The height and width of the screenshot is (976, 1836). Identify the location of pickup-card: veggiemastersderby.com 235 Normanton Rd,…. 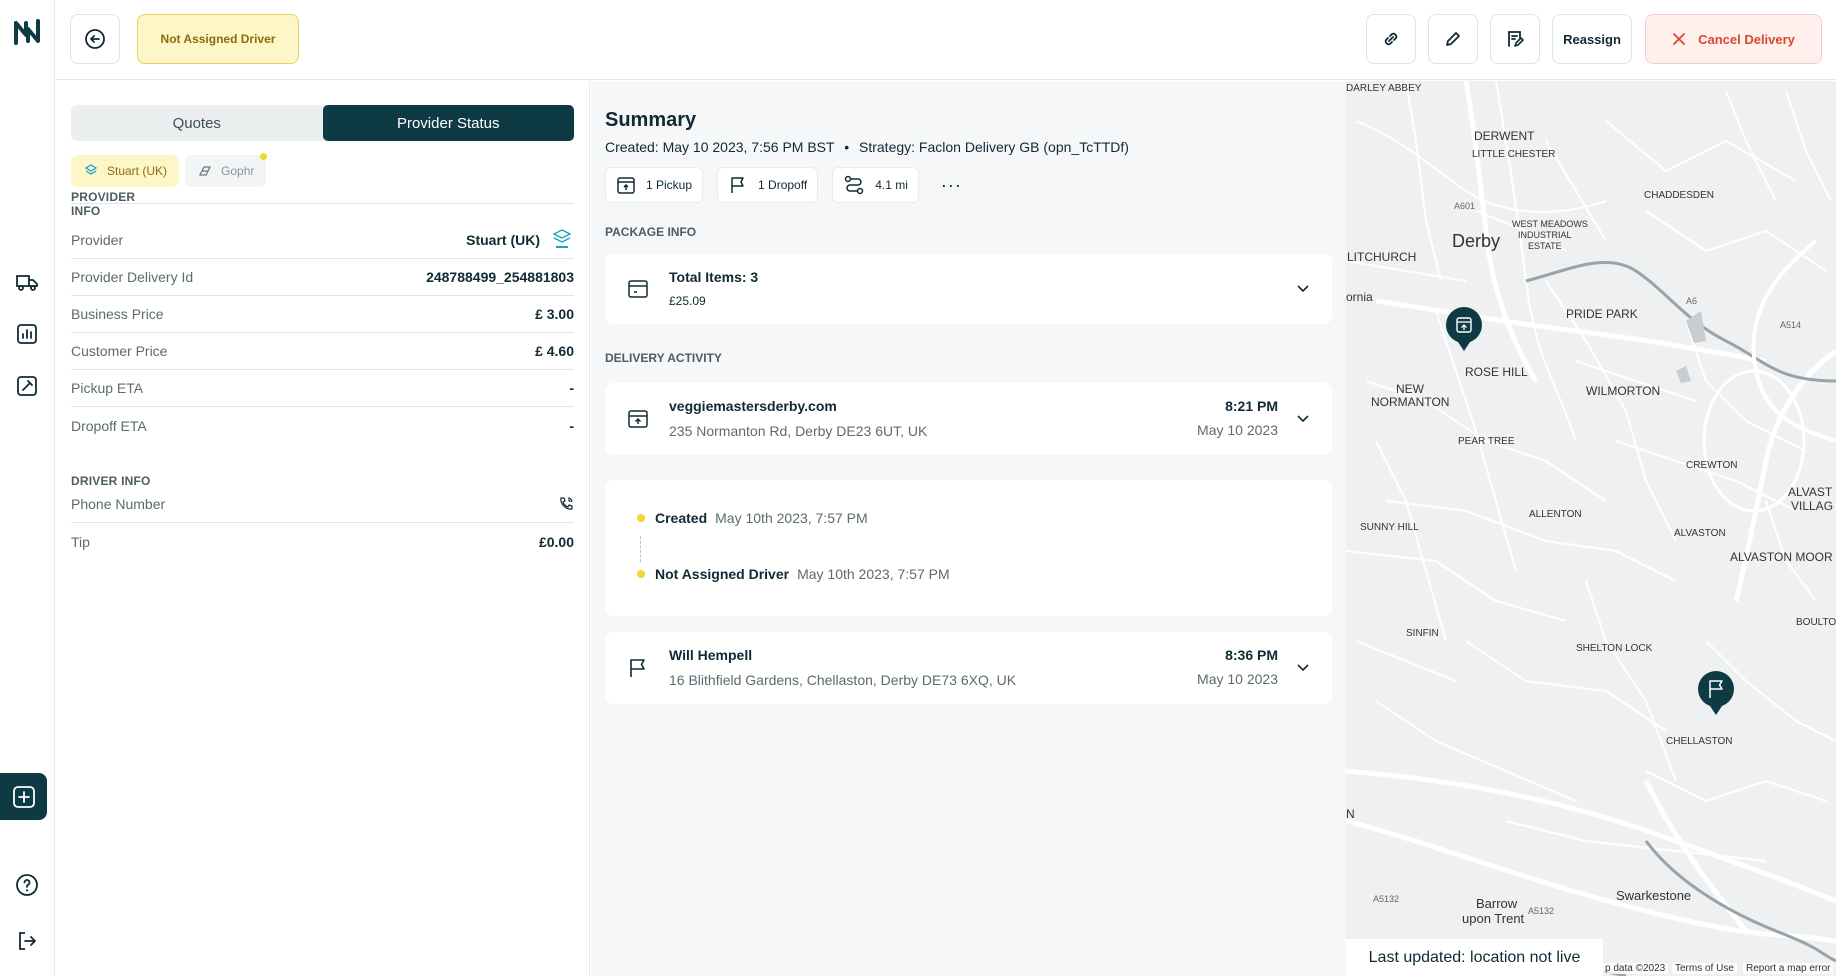
(968, 419).